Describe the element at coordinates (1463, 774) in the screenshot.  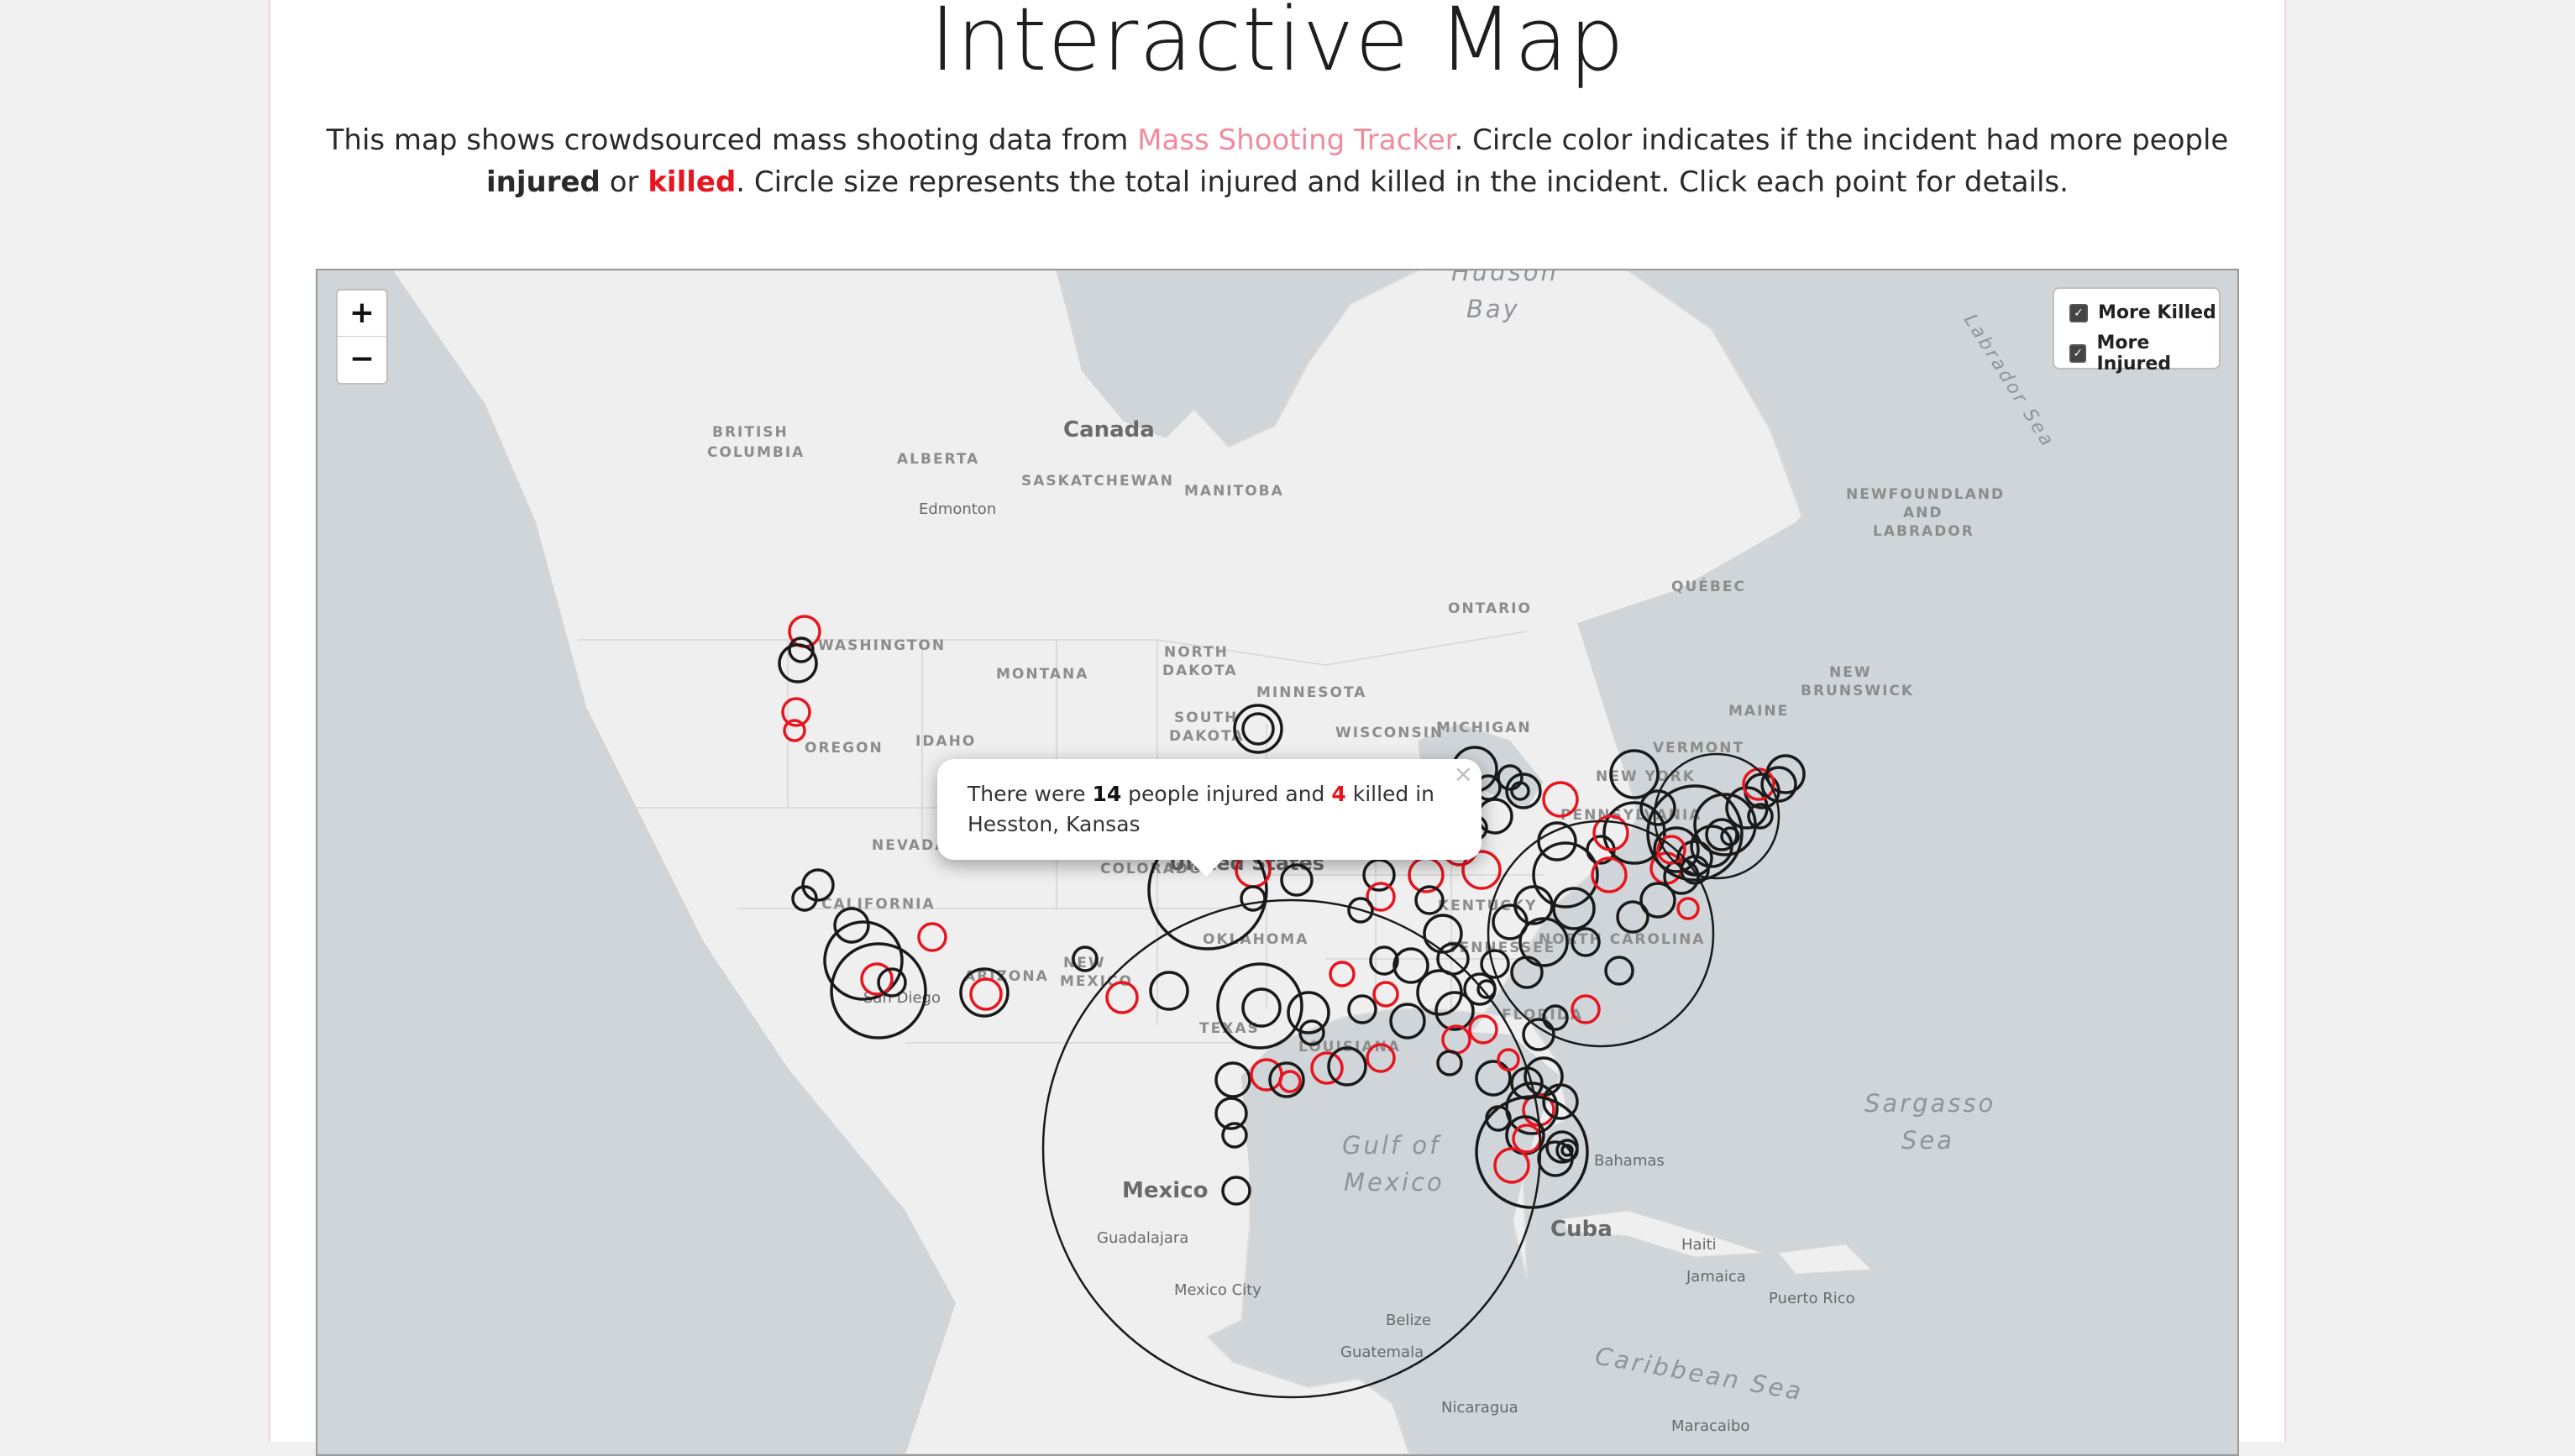
I see `close-icon: ×` at that location.